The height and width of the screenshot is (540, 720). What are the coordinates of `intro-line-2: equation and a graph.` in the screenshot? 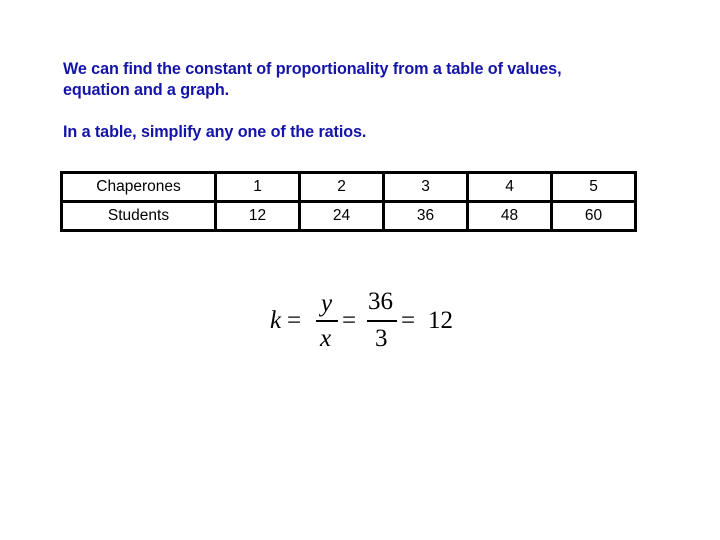 It's located at (146, 90).